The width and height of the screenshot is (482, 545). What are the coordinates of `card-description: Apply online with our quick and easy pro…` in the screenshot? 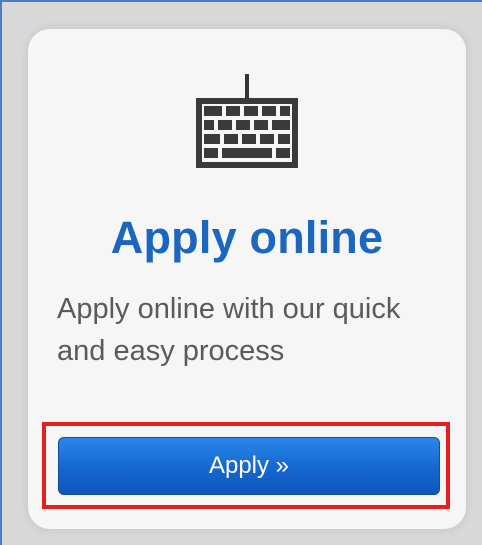 It's located at (229, 330).